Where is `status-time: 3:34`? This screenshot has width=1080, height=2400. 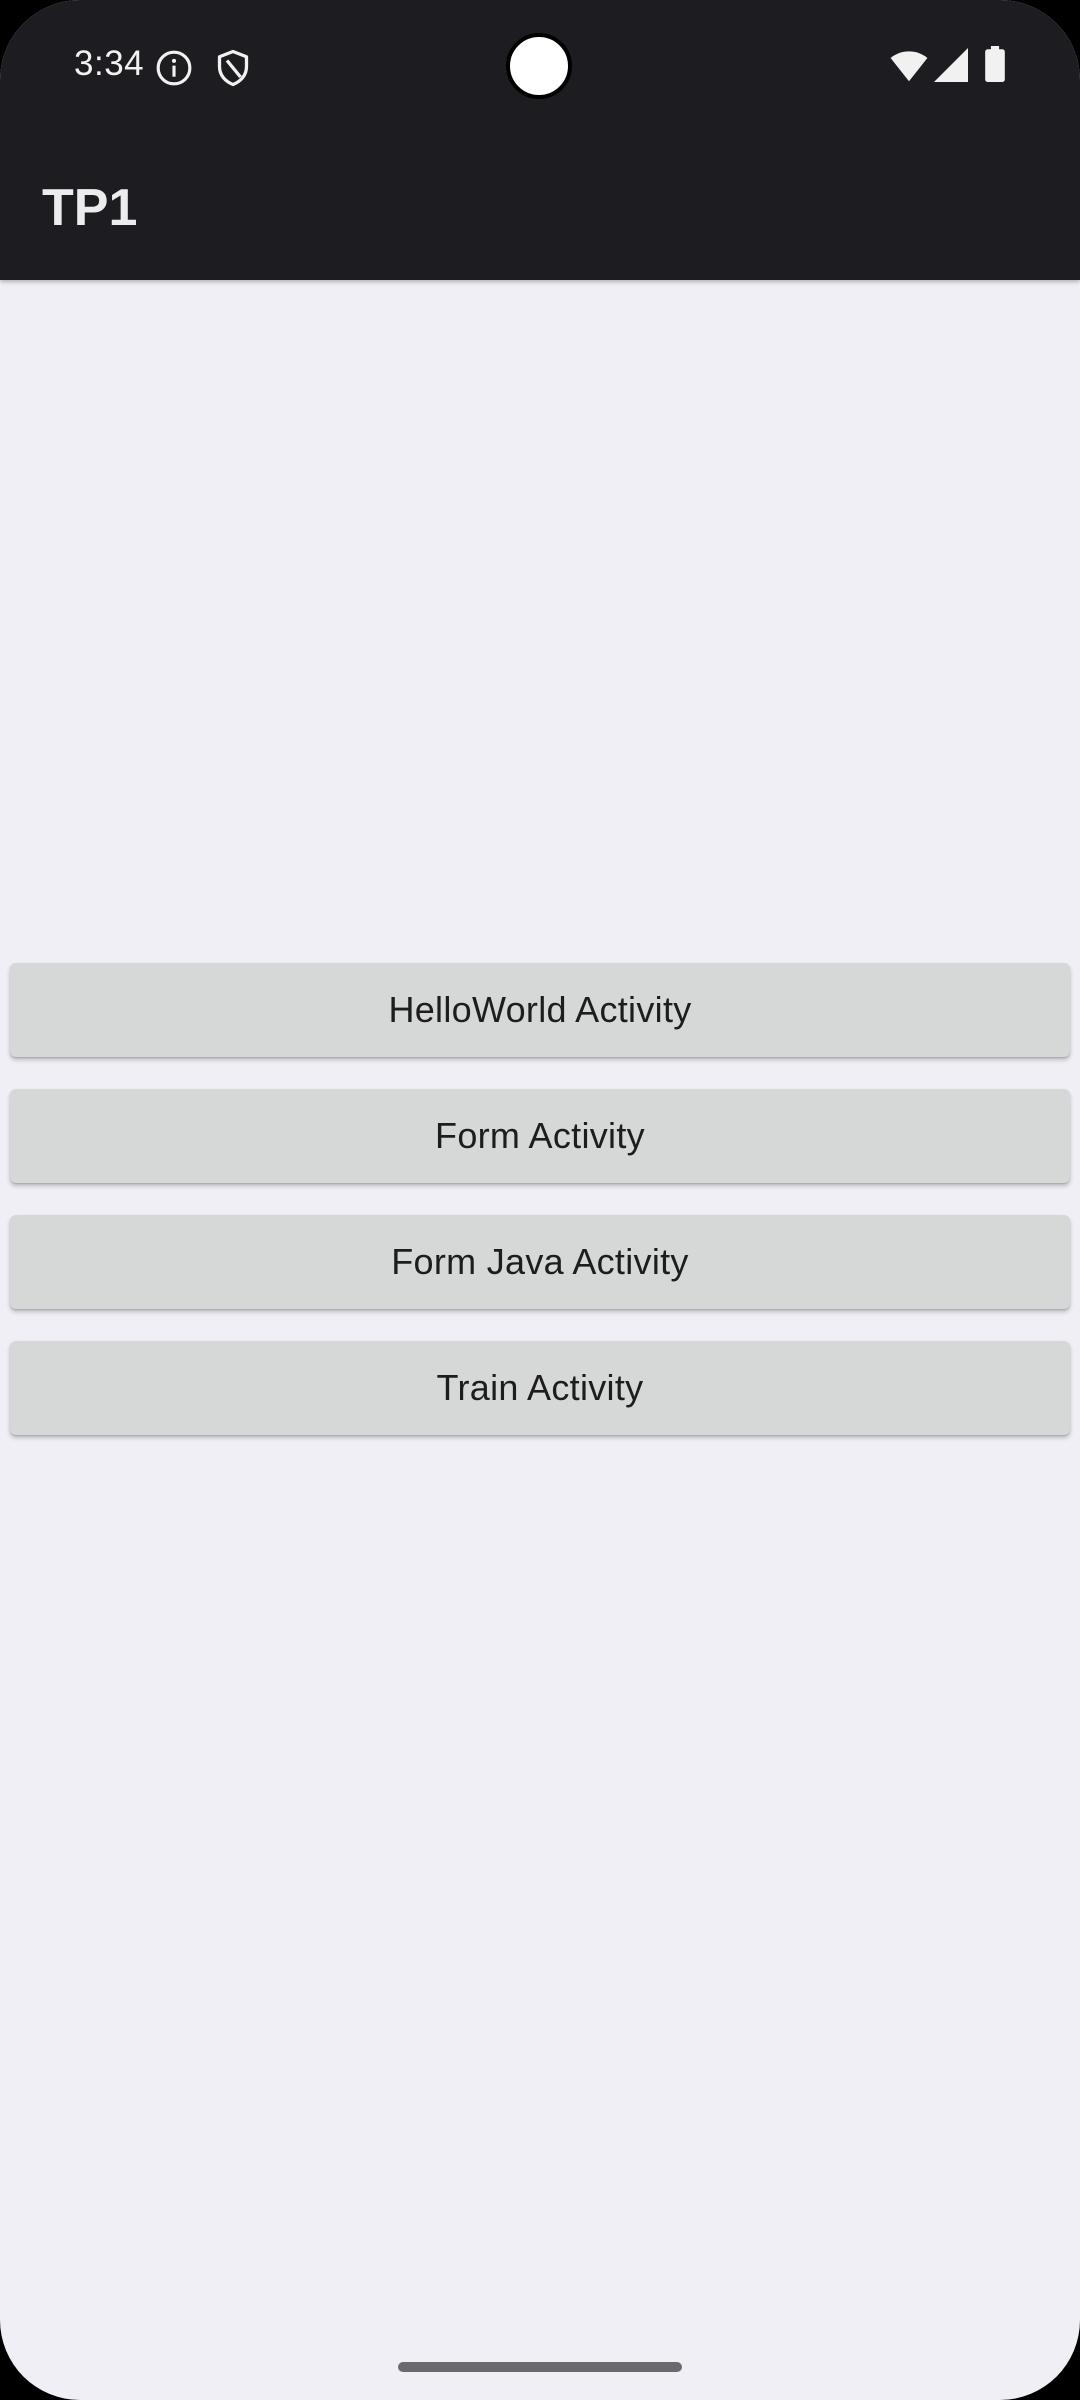 status-time: 3:34 is located at coordinates (109, 63).